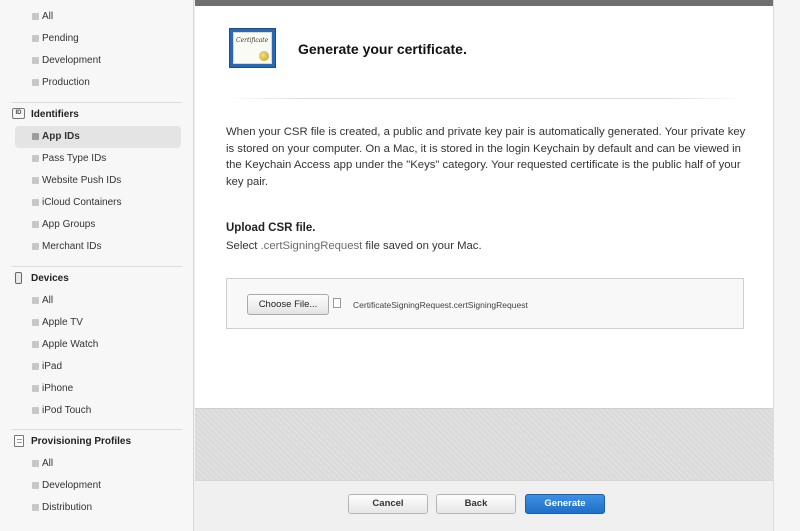 The height and width of the screenshot is (531, 800). I want to click on sidebar-header-identifiers: ID Identifiers, so click(97, 115).